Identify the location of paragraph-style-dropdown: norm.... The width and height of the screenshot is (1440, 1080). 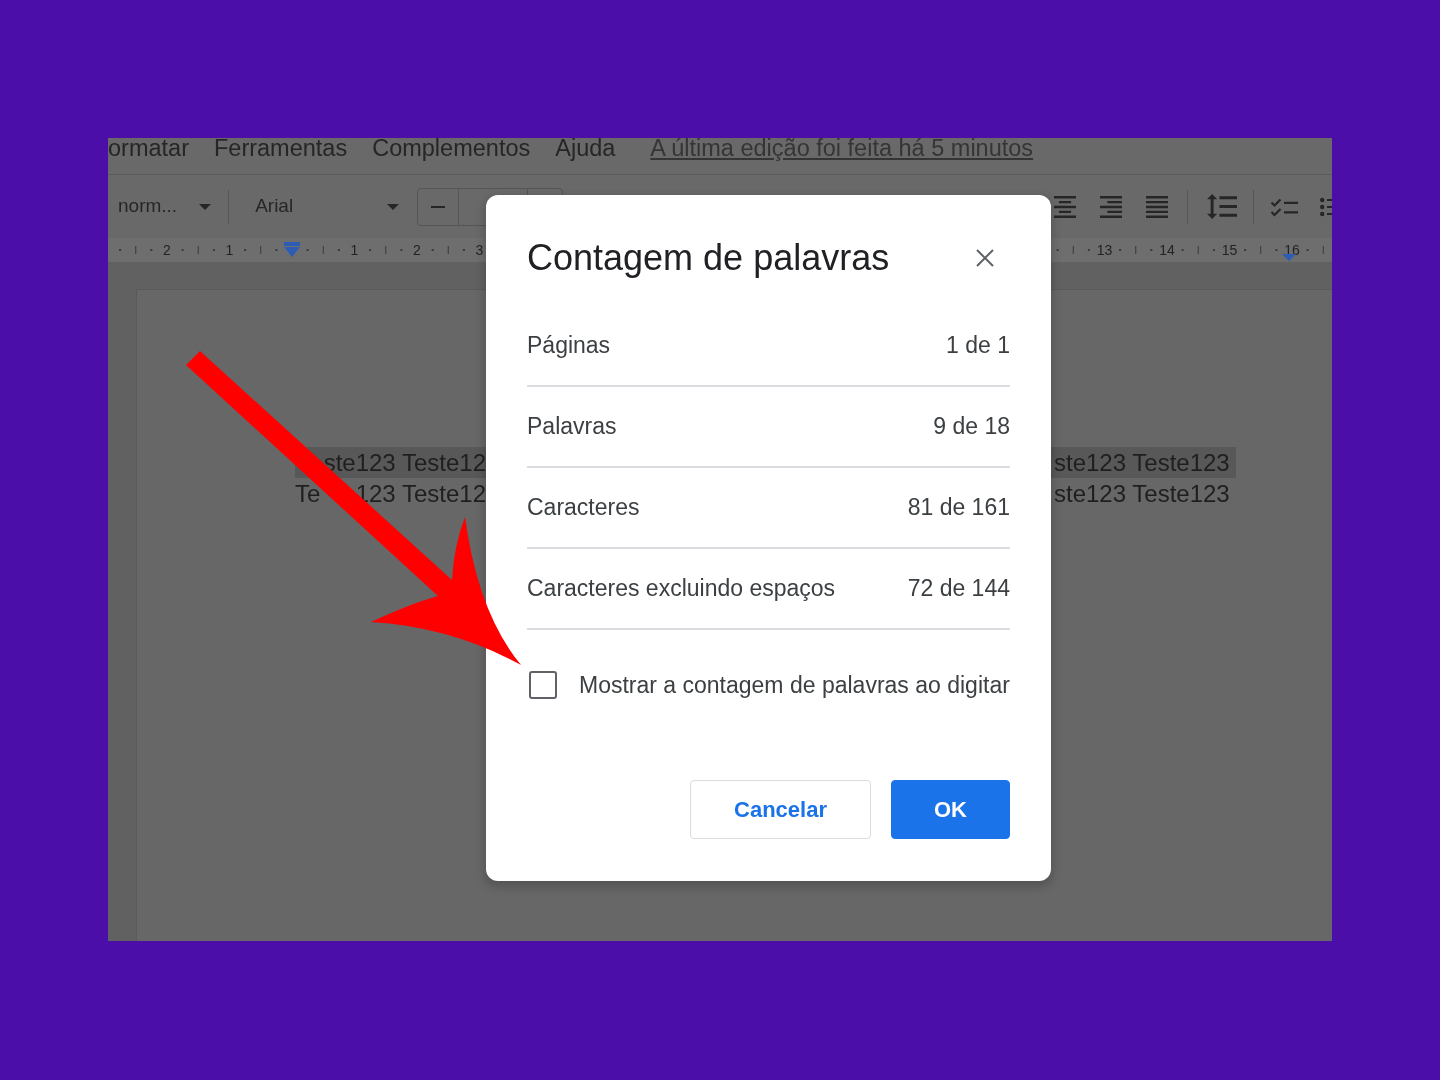
(160, 206).